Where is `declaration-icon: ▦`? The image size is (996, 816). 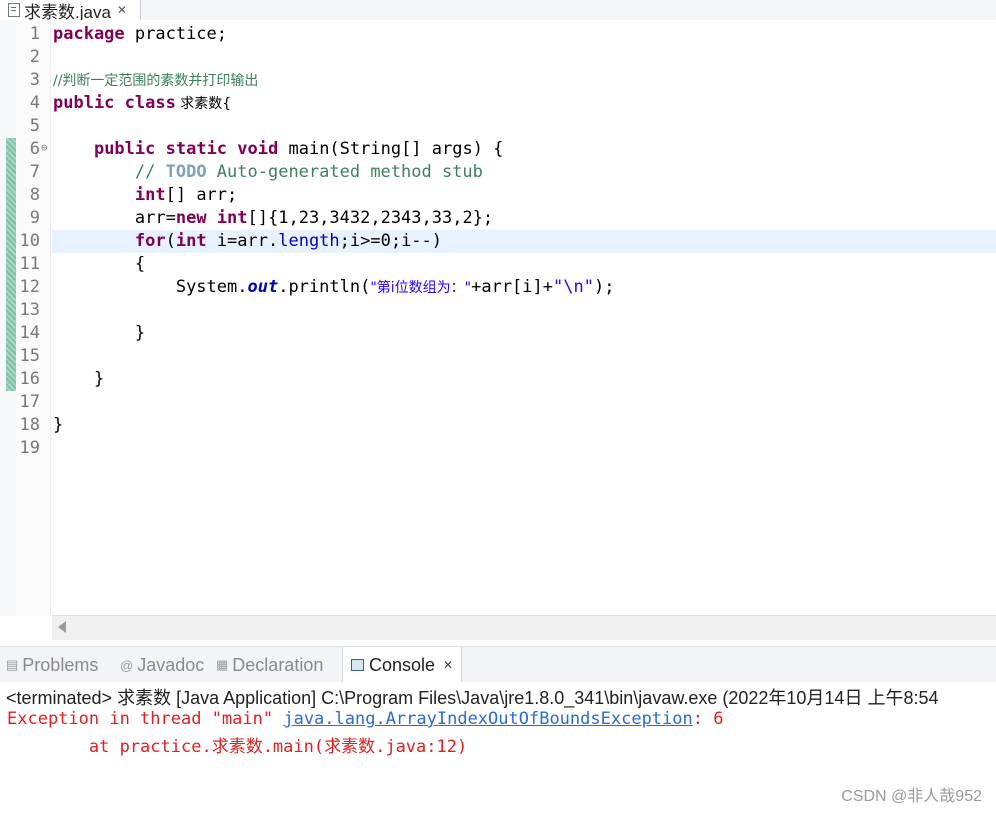
declaration-icon: ▦ is located at coordinates (222, 664).